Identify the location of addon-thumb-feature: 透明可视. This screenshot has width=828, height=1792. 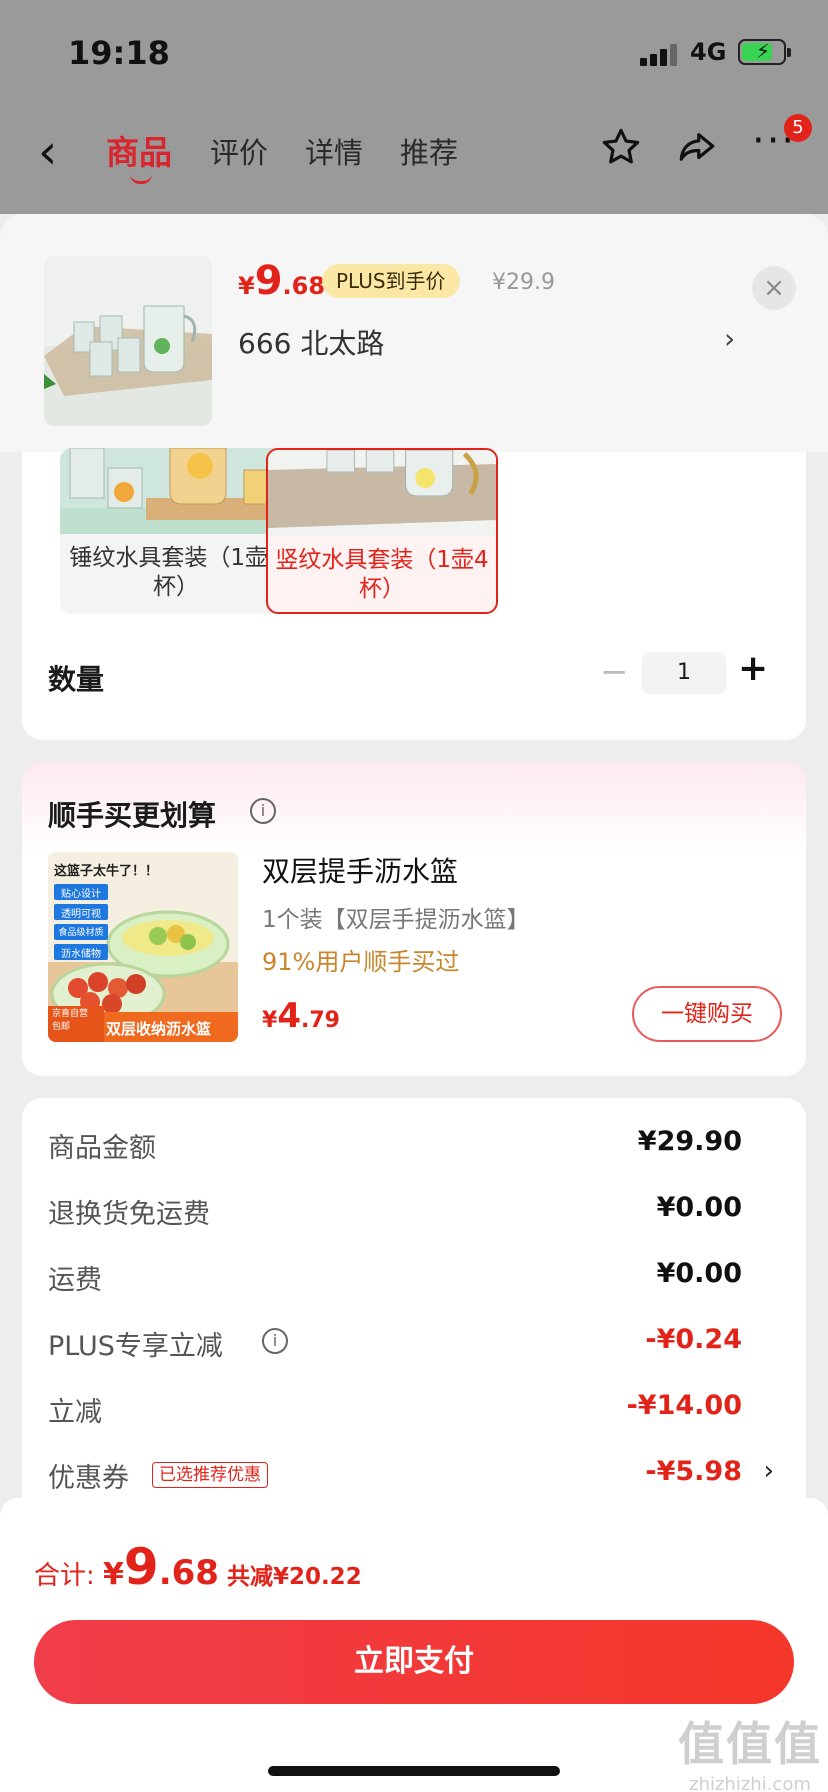
(81, 914).